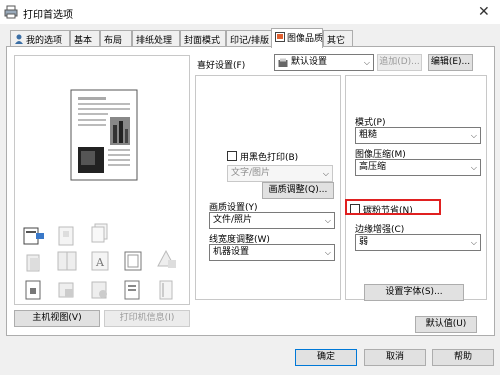 The width and height of the screenshot is (500, 375). Describe the element at coordinates (66, 236) in the screenshot. I see `staple-icon` at that location.